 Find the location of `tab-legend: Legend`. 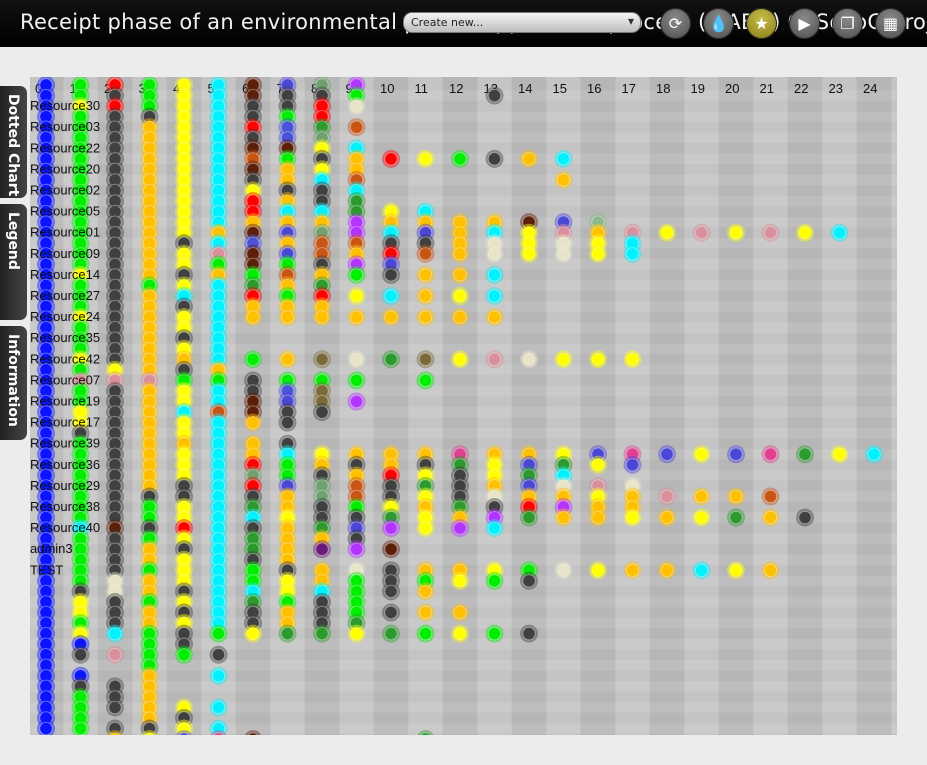

tab-legend: Legend is located at coordinates (13, 262).